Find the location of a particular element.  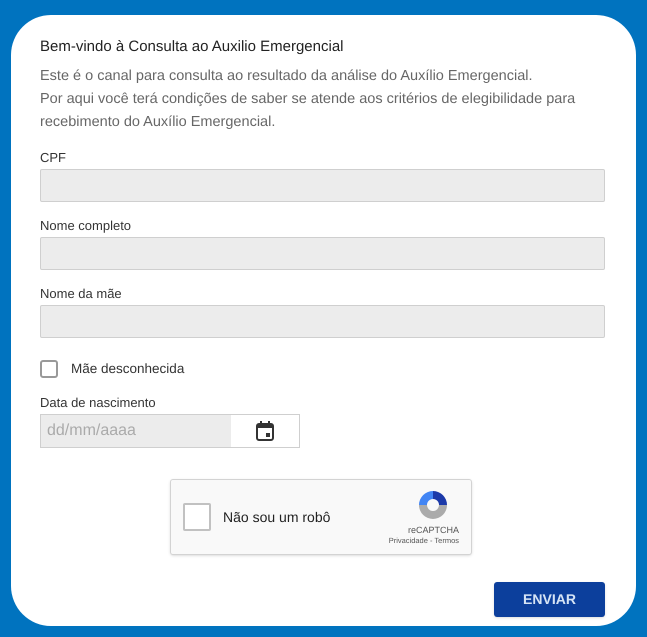

checkbox is located at coordinates (49, 369).